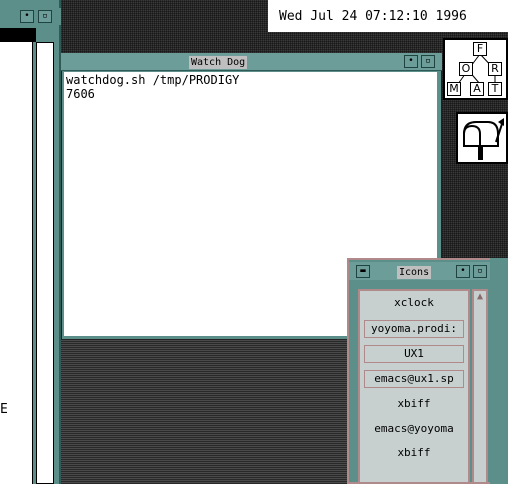 The image size is (508, 484). What do you see at coordinates (16, 263) in the screenshot?
I see `left-window-content` at bounding box center [16, 263].